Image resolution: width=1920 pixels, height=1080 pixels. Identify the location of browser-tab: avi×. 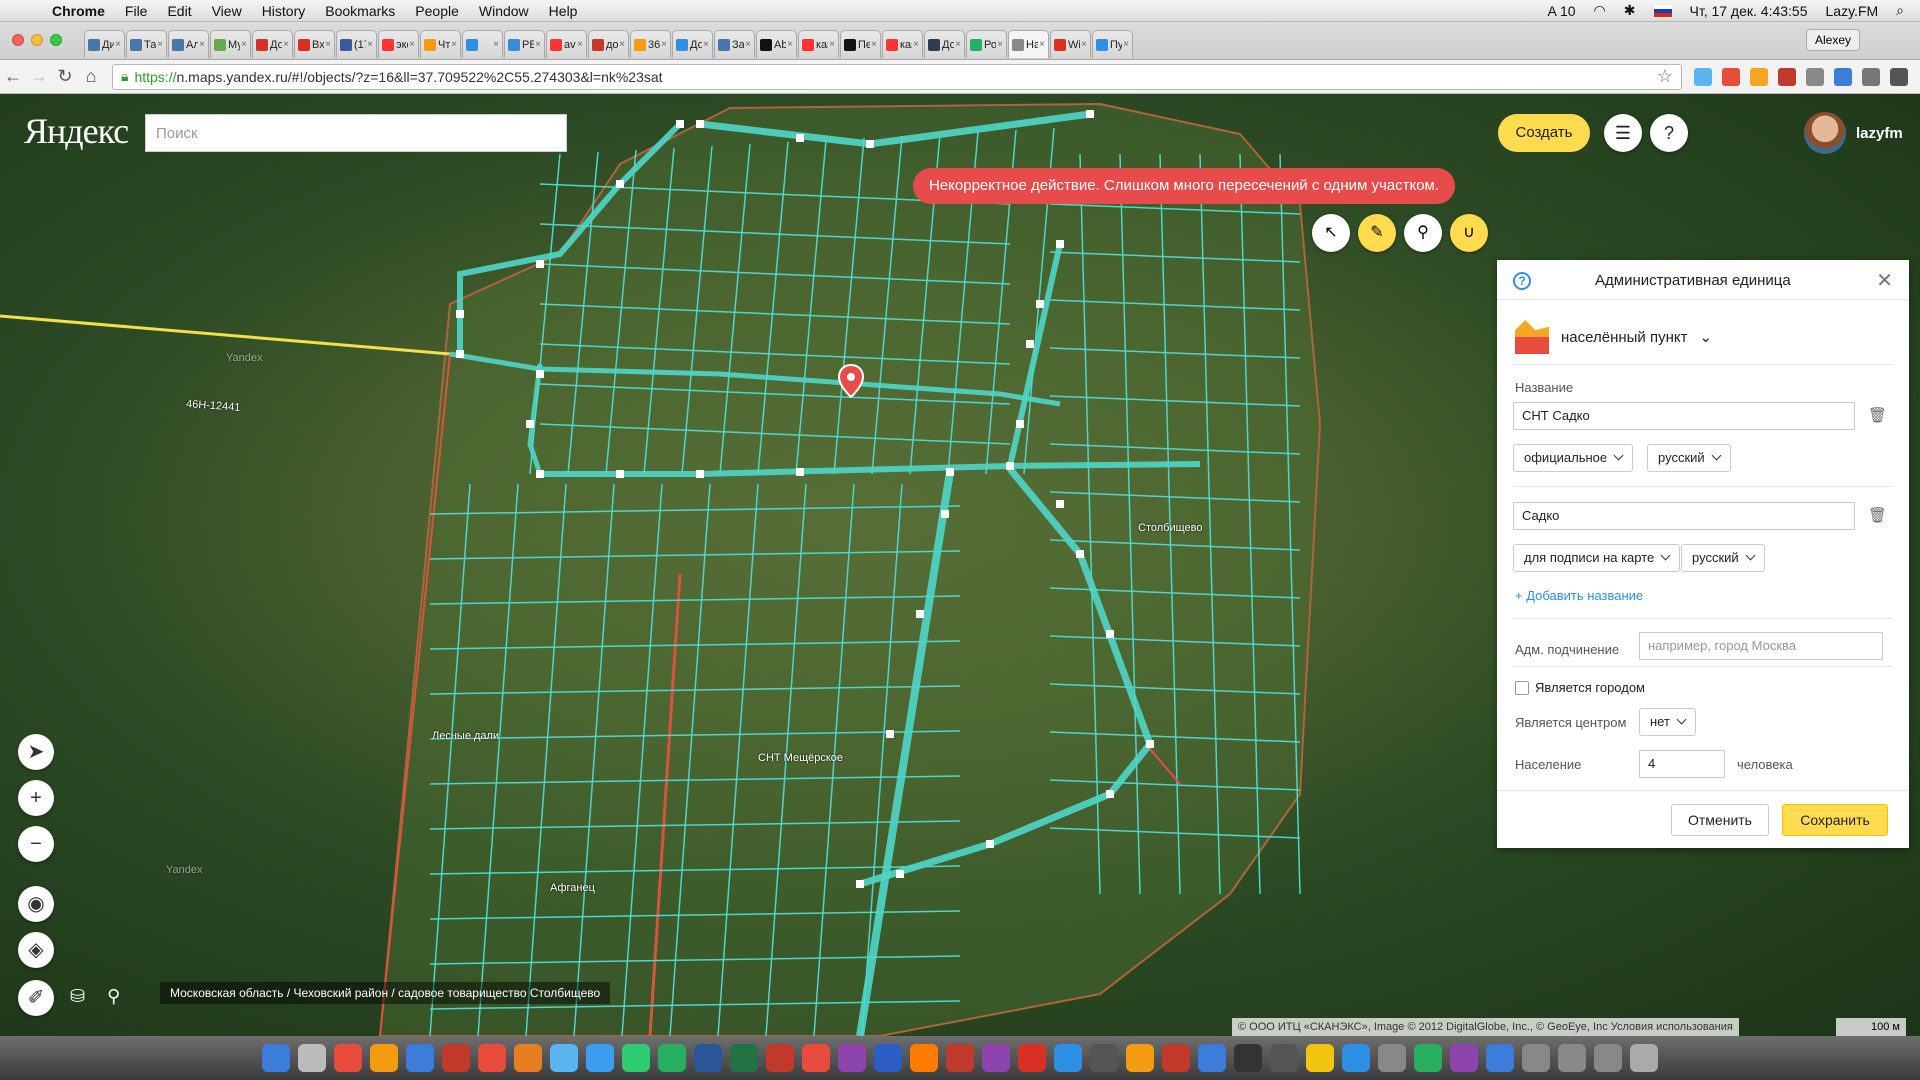
(566, 44).